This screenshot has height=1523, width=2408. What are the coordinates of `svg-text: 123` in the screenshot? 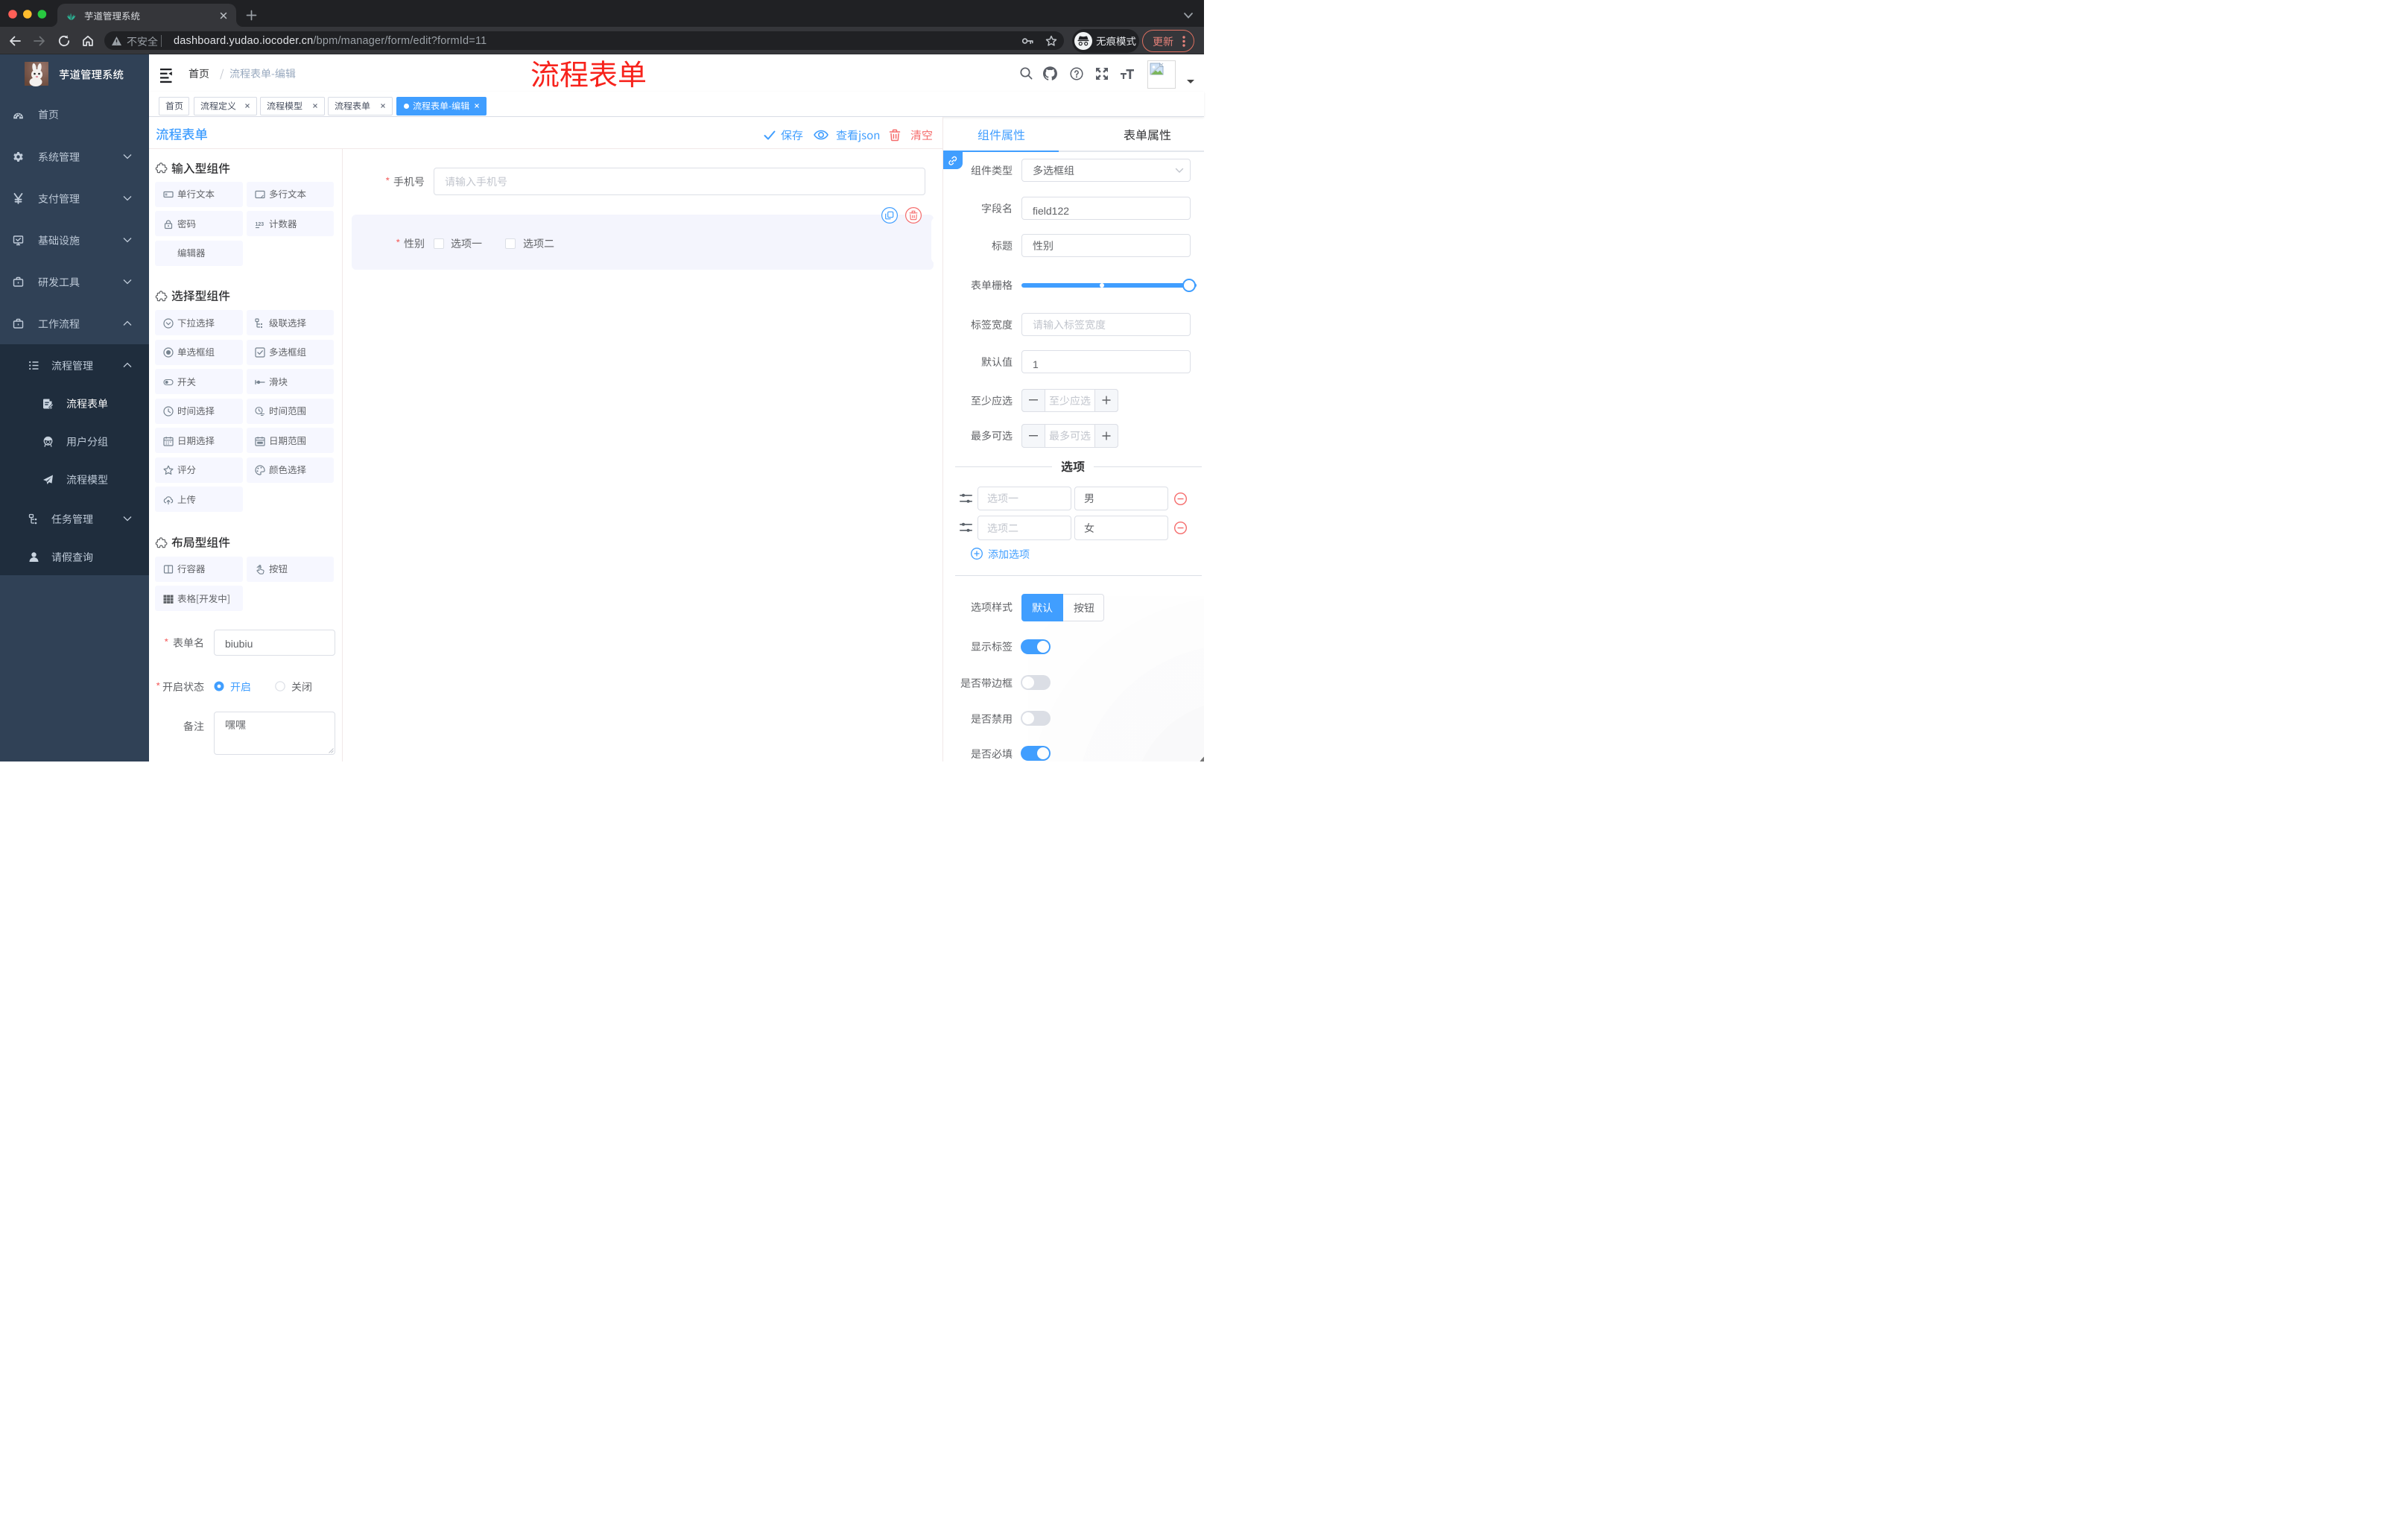 It's located at (259, 225).